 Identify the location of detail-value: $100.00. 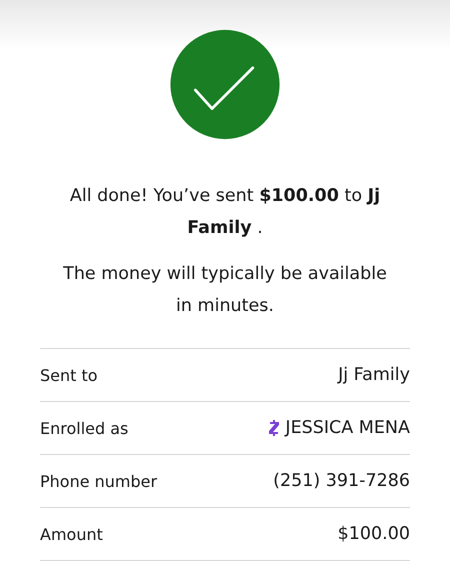
(374, 534).